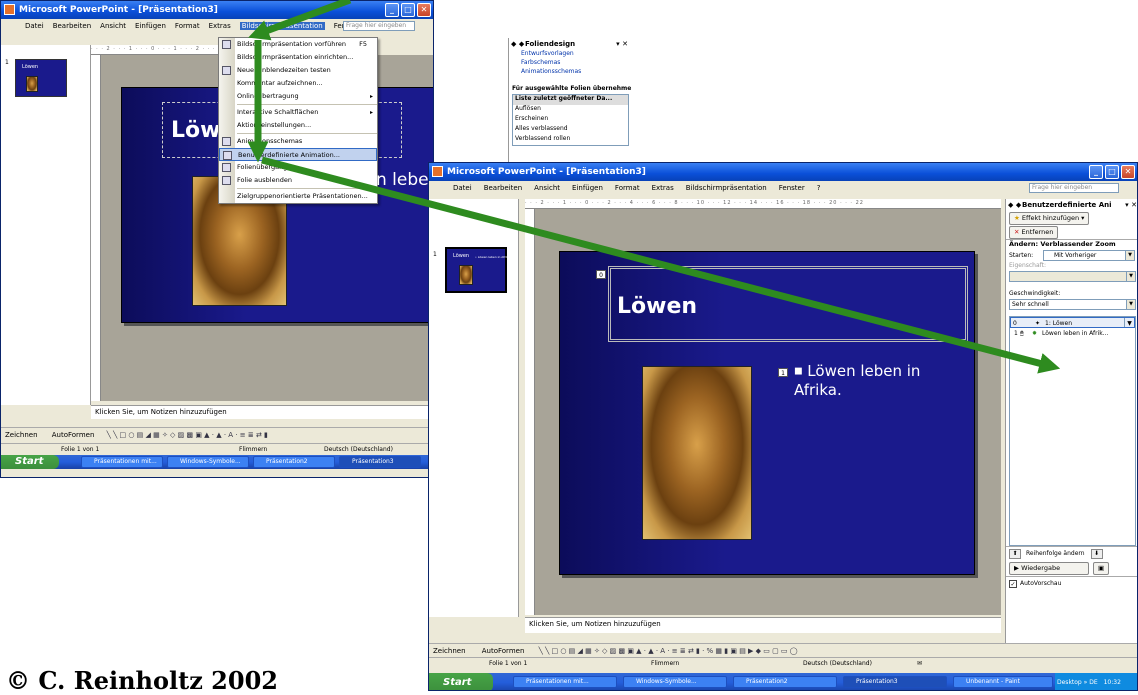 Image resolution: width=1138 pixels, height=695 pixels. Describe the element at coordinates (73, 435) in the screenshot. I see `back-autoformen-button: AutoFormen` at that location.